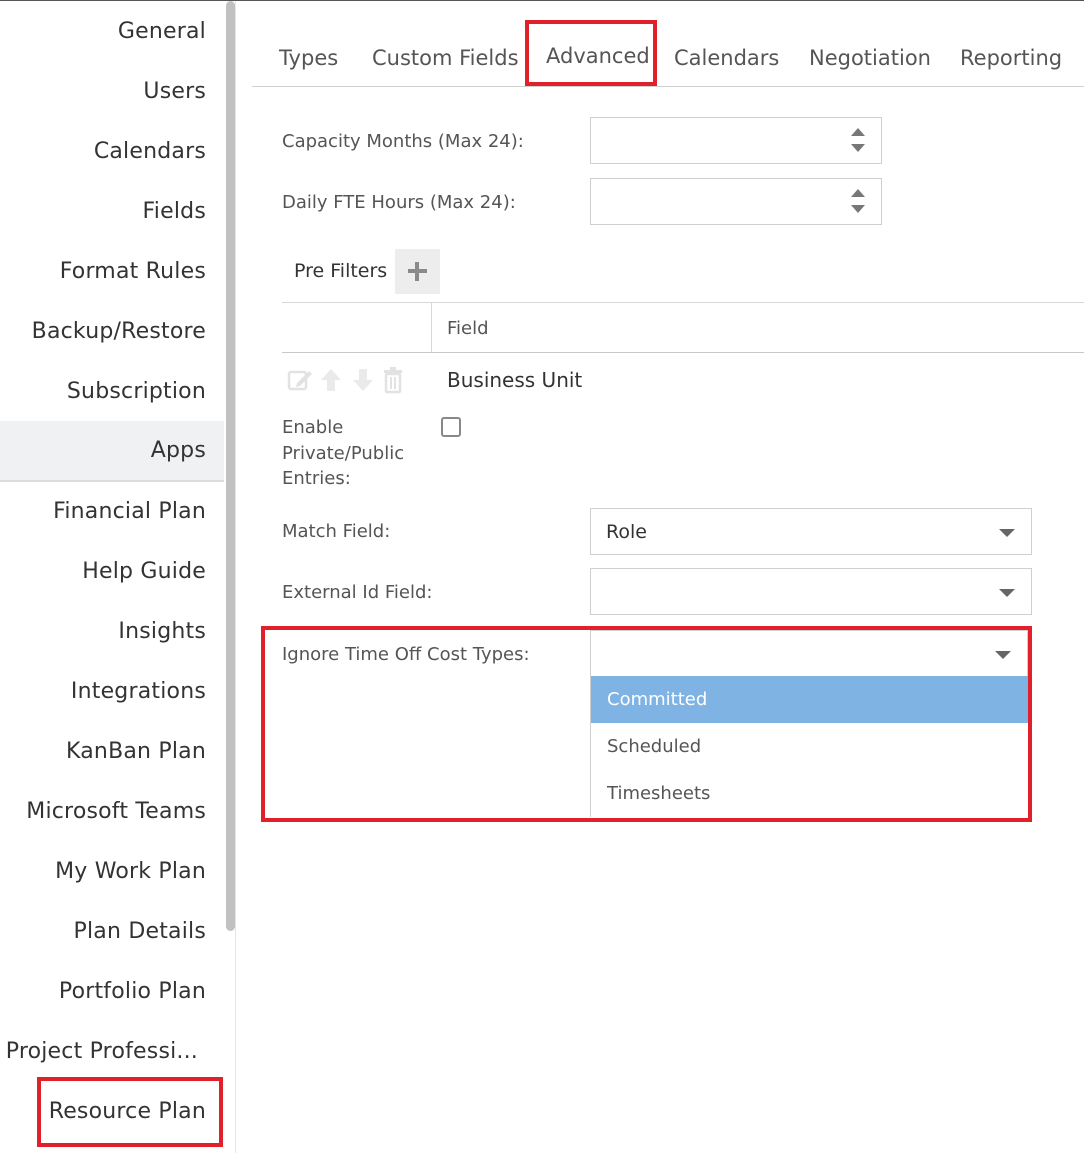  What do you see at coordinates (726, 58) in the screenshot?
I see `tab-calendars: Calendars` at bounding box center [726, 58].